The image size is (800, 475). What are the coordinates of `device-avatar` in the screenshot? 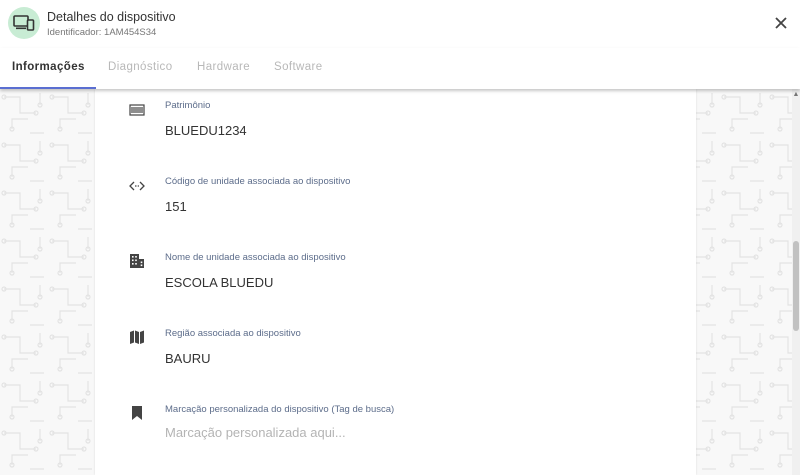 It's located at (24, 23).